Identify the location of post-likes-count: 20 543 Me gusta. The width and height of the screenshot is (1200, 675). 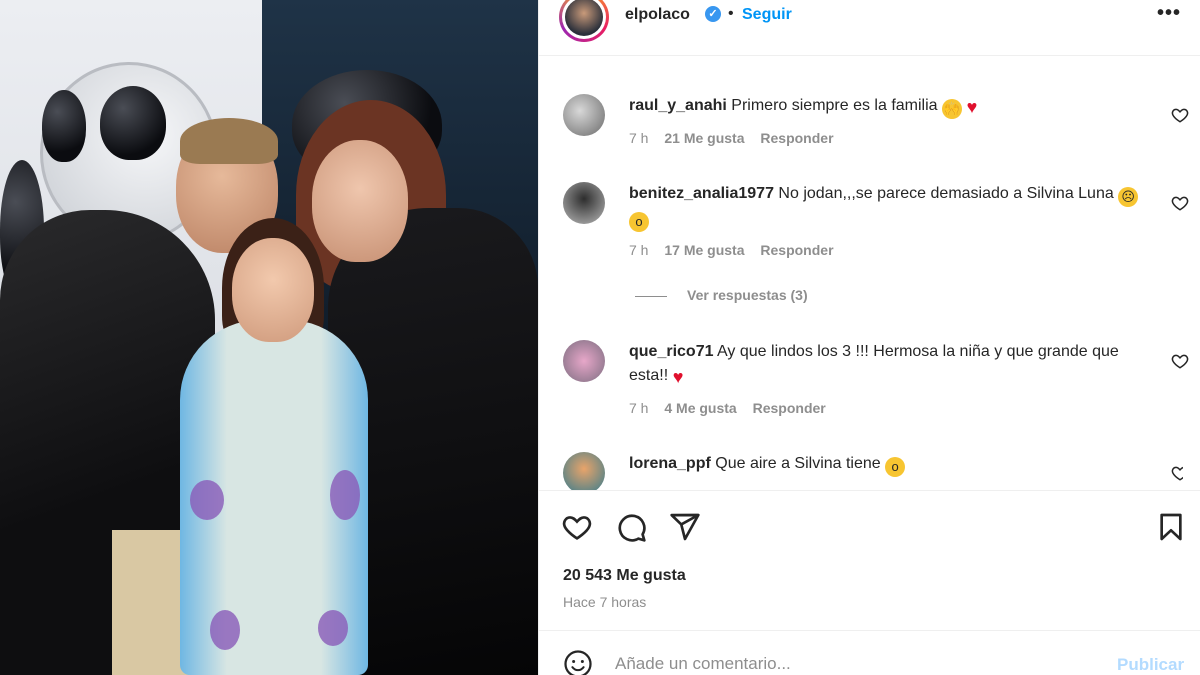
(624, 576).